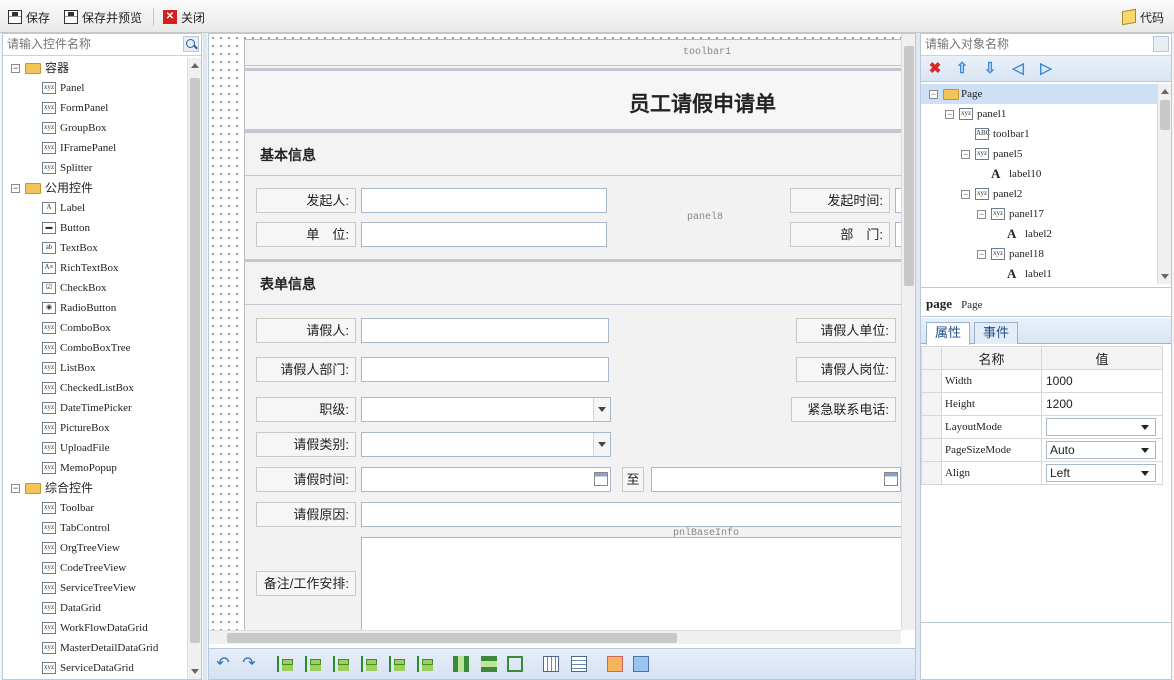  I want to click on canvas-hscroll-thumb, so click(452, 638).